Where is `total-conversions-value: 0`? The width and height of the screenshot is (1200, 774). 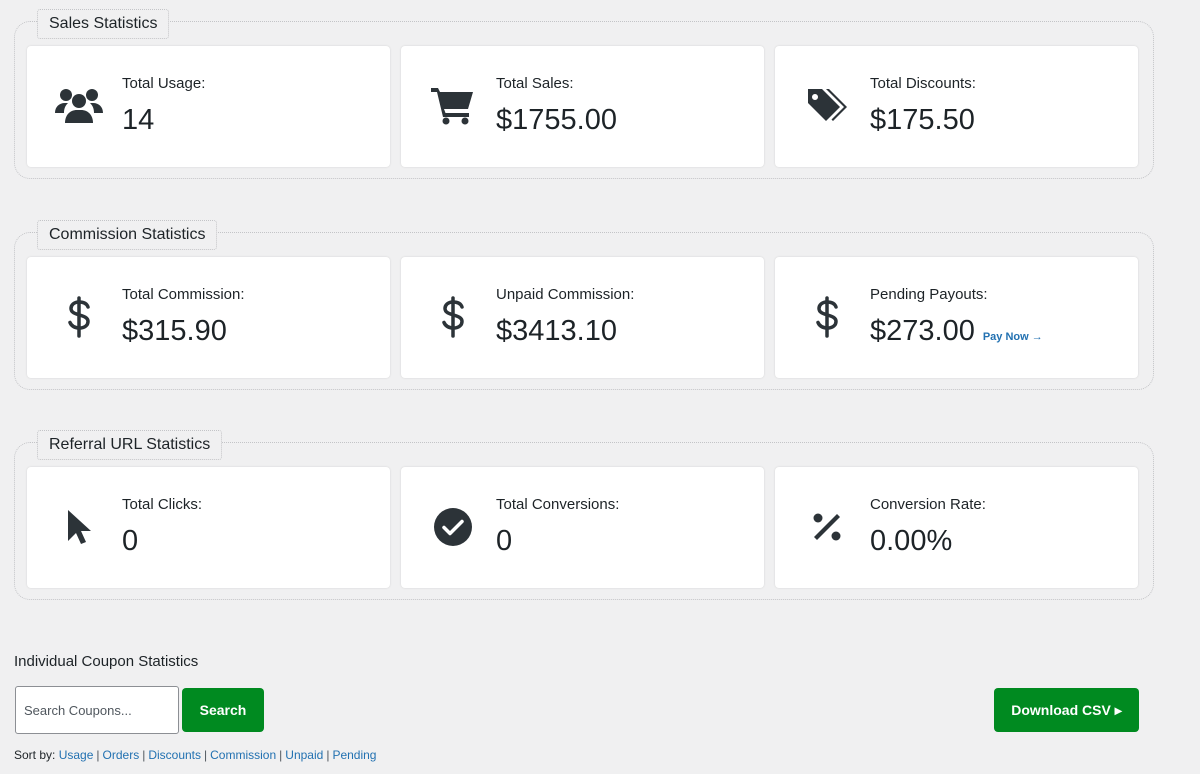 total-conversions-value: 0 is located at coordinates (504, 541).